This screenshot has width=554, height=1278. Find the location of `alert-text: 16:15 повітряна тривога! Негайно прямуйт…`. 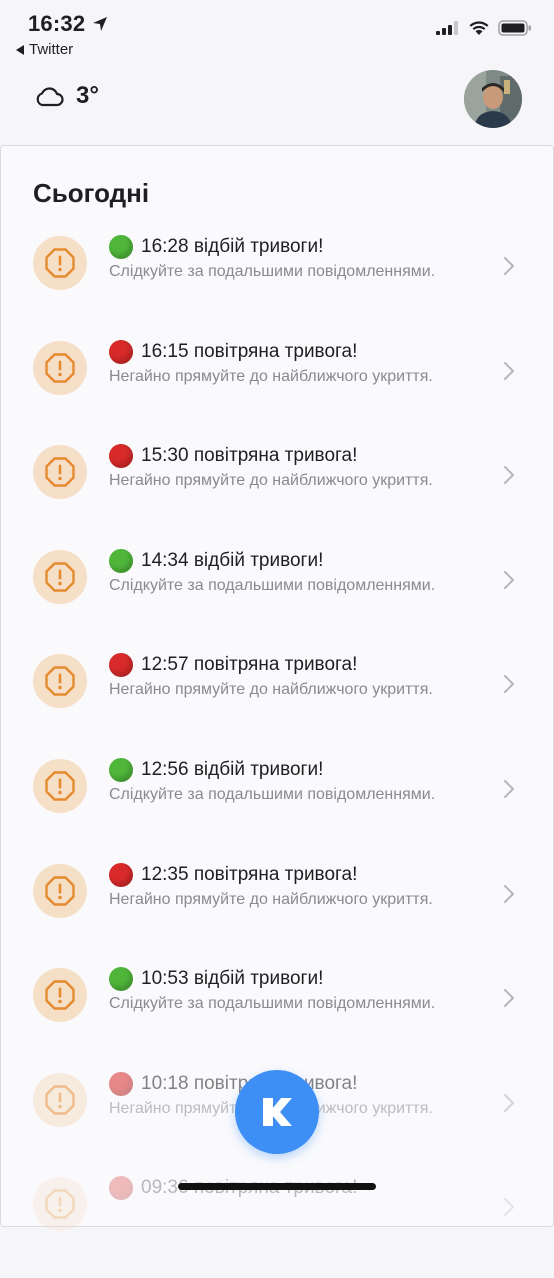

alert-text: 16:15 повітряна тривога! Негайно прямуйт… is located at coordinates (299, 363).